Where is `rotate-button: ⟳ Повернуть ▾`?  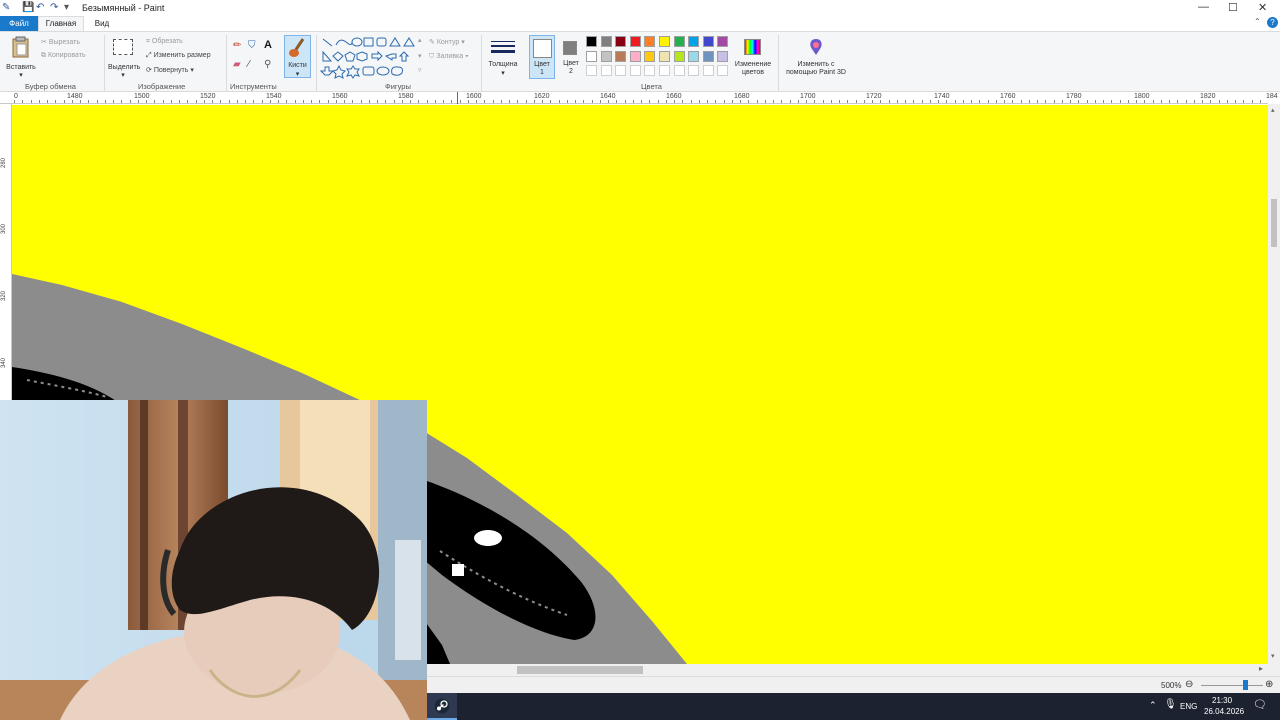 rotate-button: ⟳ Повернуть ▾ is located at coordinates (170, 70).